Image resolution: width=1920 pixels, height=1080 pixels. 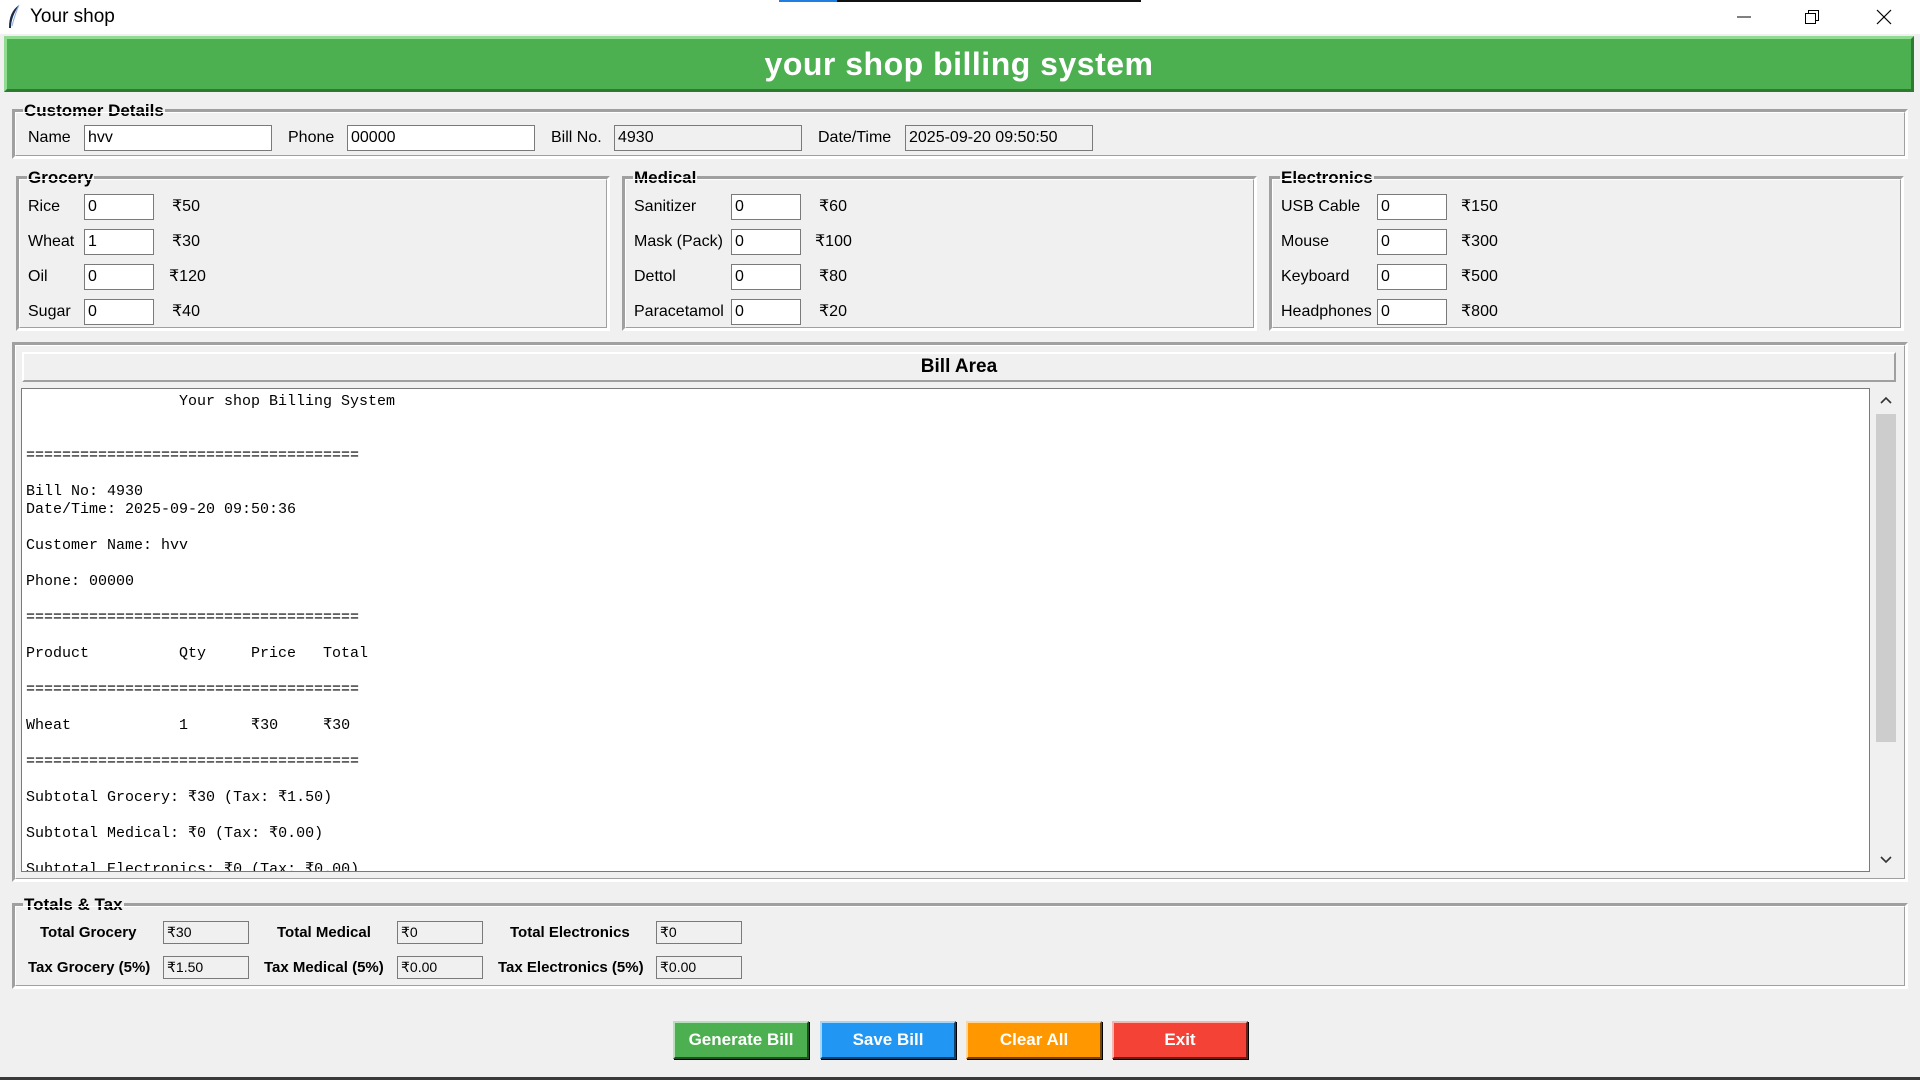 What do you see at coordinates (855, 137) in the screenshot?
I see `datetime-label: Date/Time` at bounding box center [855, 137].